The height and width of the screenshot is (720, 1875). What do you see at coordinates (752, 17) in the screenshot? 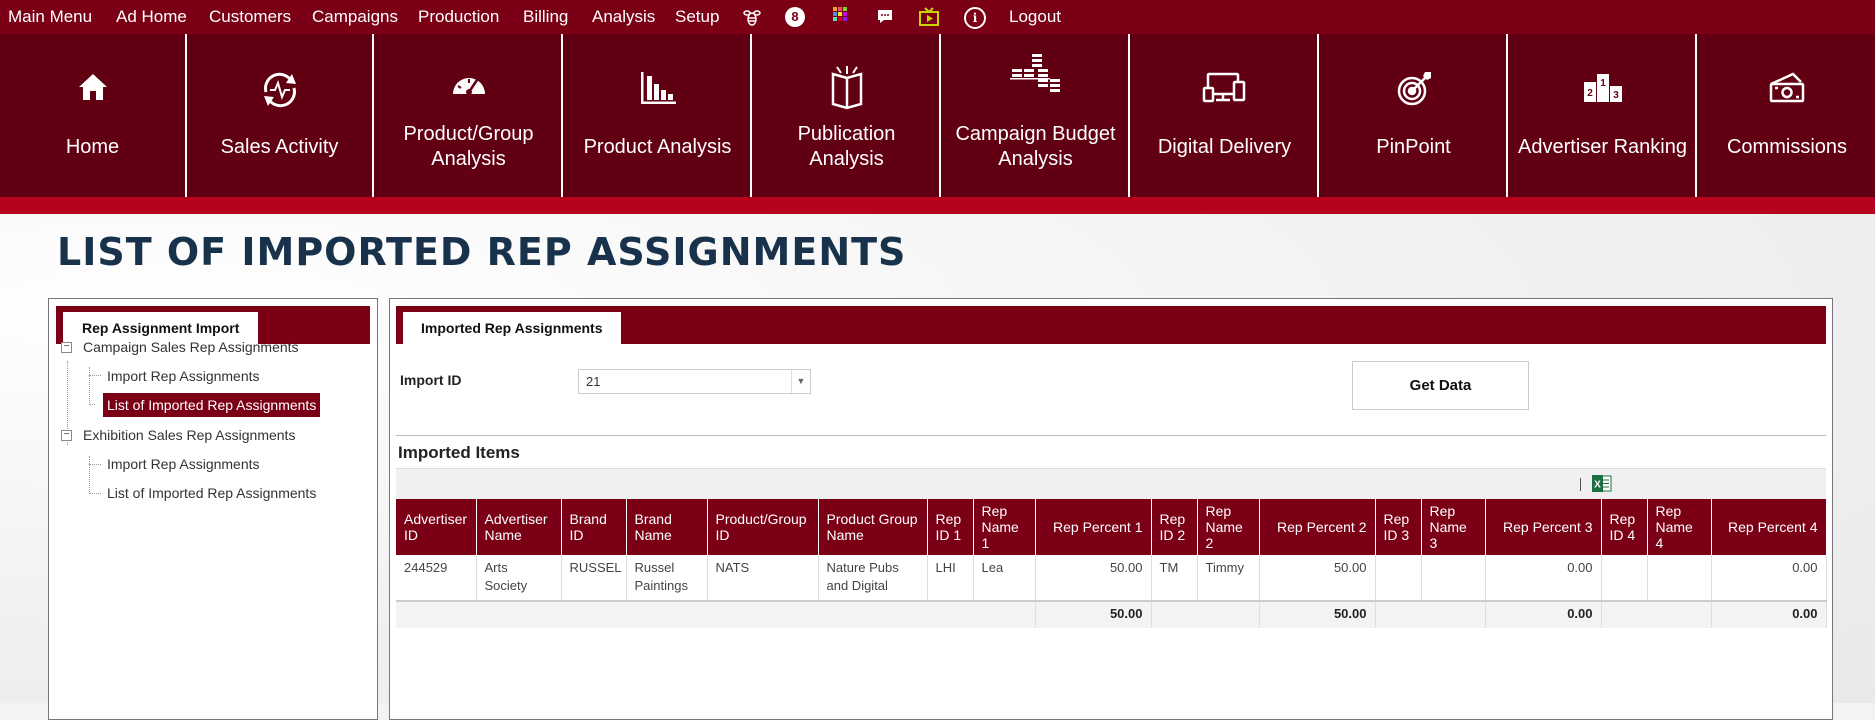
I see `bee-icon` at bounding box center [752, 17].